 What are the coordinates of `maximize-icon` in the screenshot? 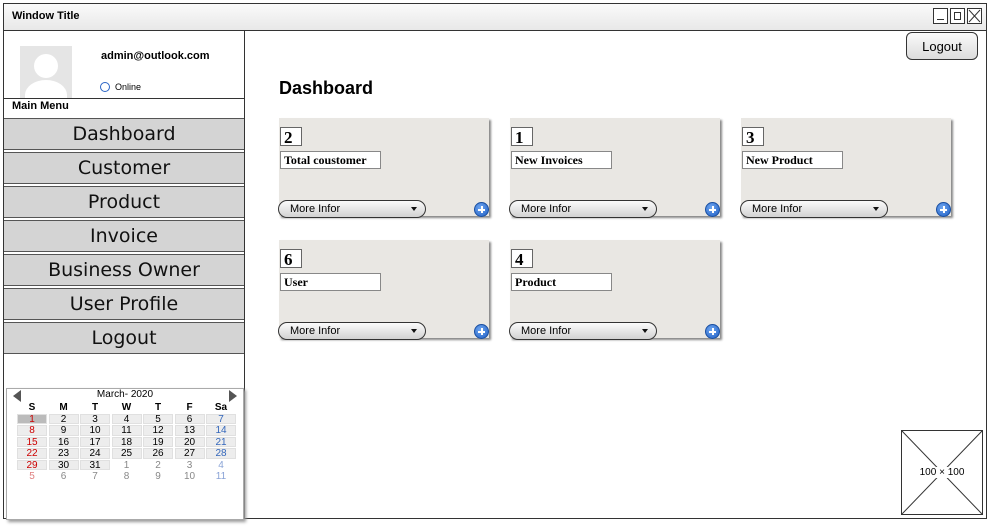 It's located at (957, 16).